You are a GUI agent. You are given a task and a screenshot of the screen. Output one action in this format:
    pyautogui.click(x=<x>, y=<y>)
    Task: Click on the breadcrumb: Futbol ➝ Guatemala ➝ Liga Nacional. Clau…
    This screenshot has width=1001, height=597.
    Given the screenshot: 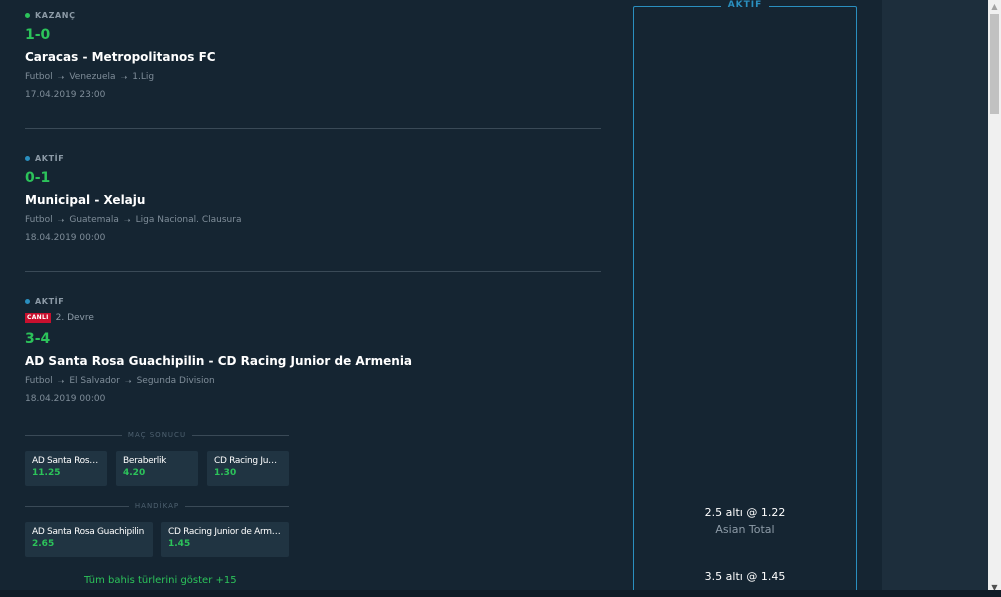 What is the action you would take?
    pyautogui.click(x=313, y=220)
    